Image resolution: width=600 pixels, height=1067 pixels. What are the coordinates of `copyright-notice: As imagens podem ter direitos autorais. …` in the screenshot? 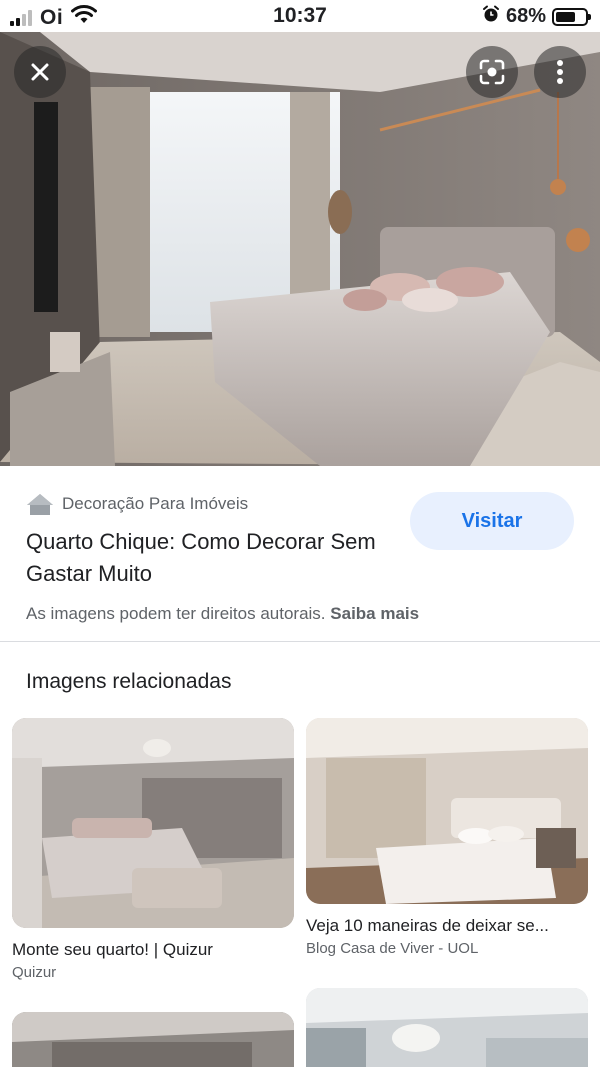 It's located at (222, 614).